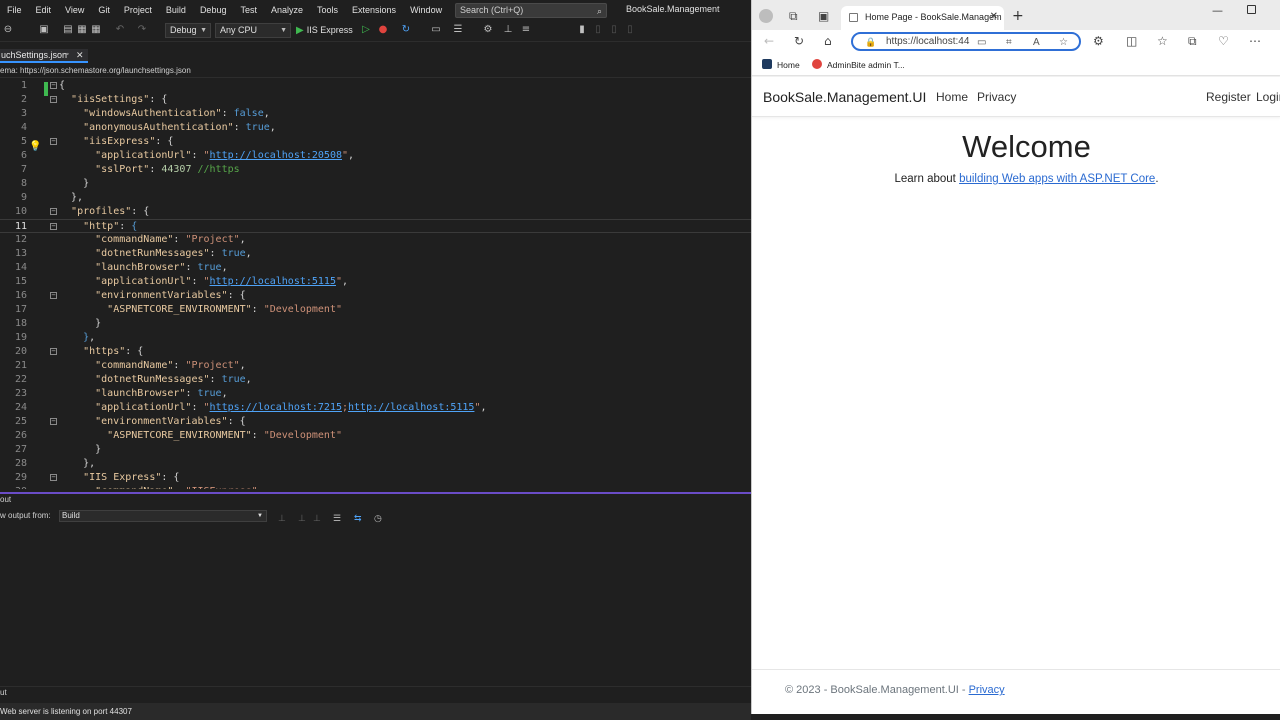 This screenshot has width=1280, height=720. I want to click on code-line: 25 − "environmentVariables": {, so click(375, 422).